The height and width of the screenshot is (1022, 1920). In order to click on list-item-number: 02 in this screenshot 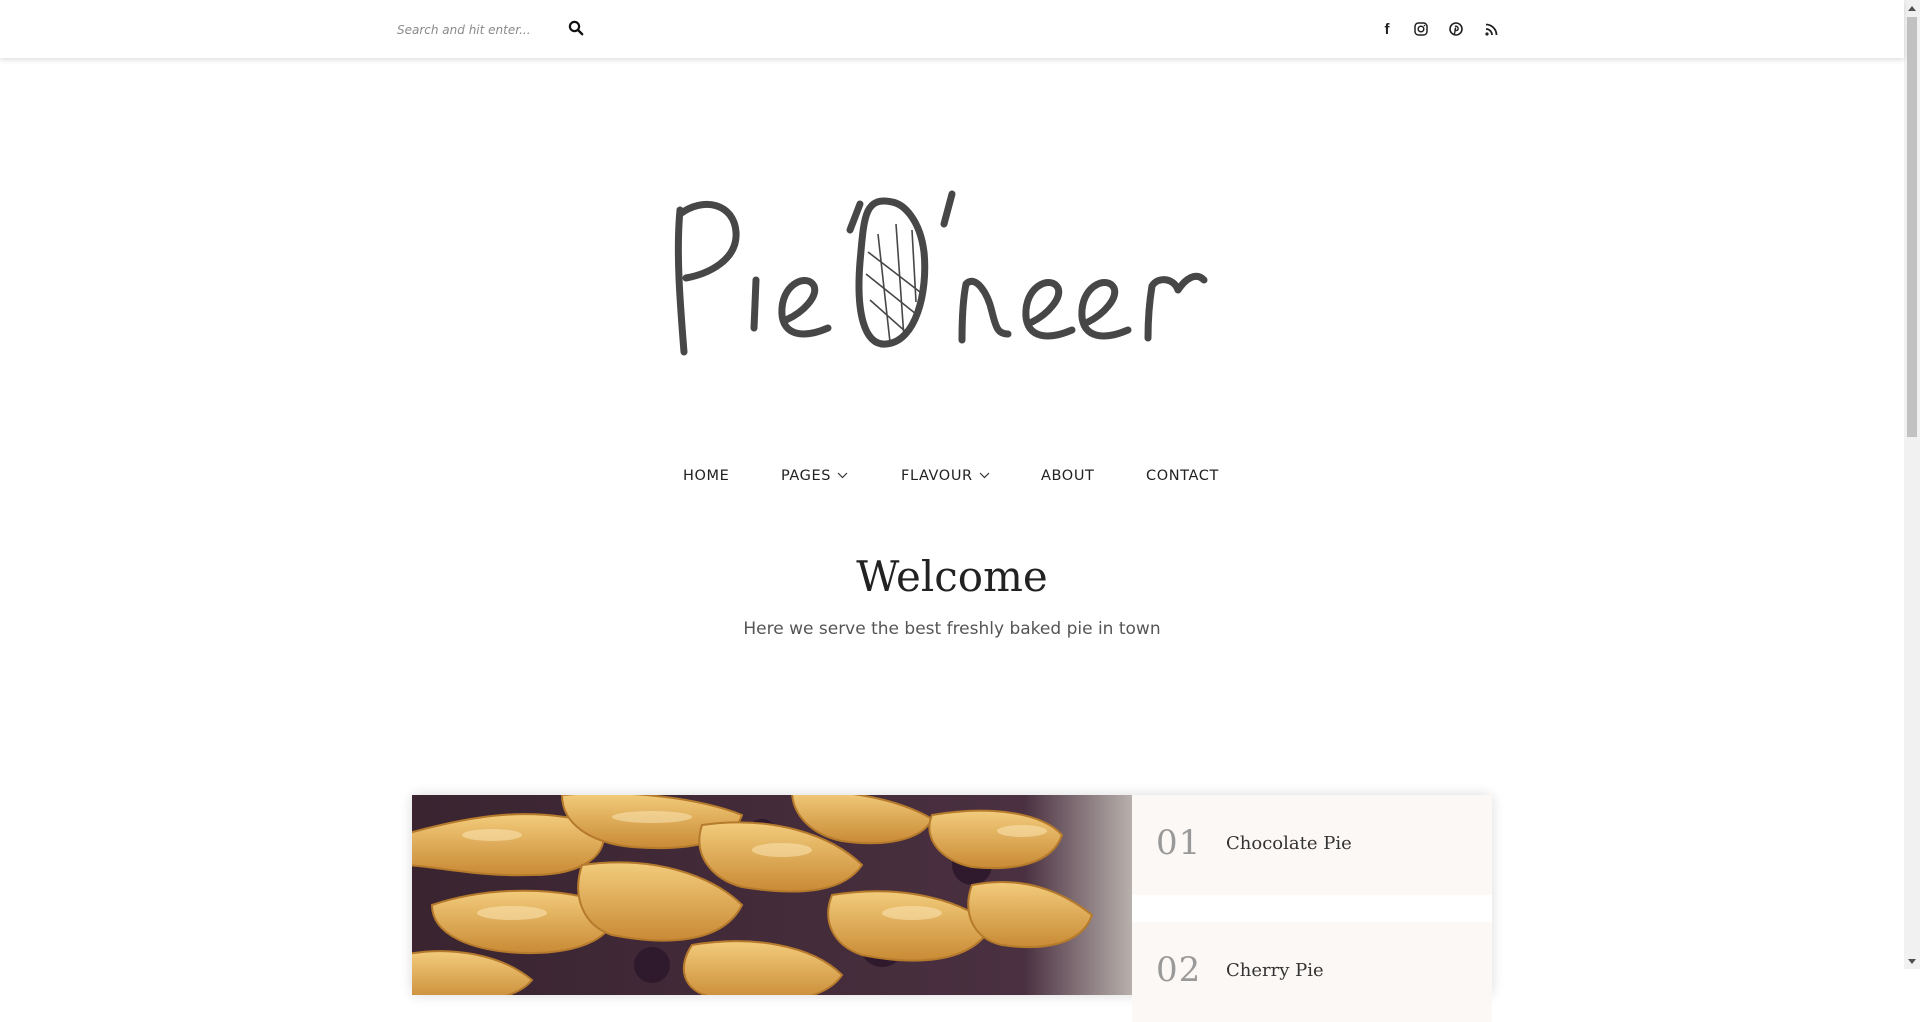, I will do `click(1179, 970)`.